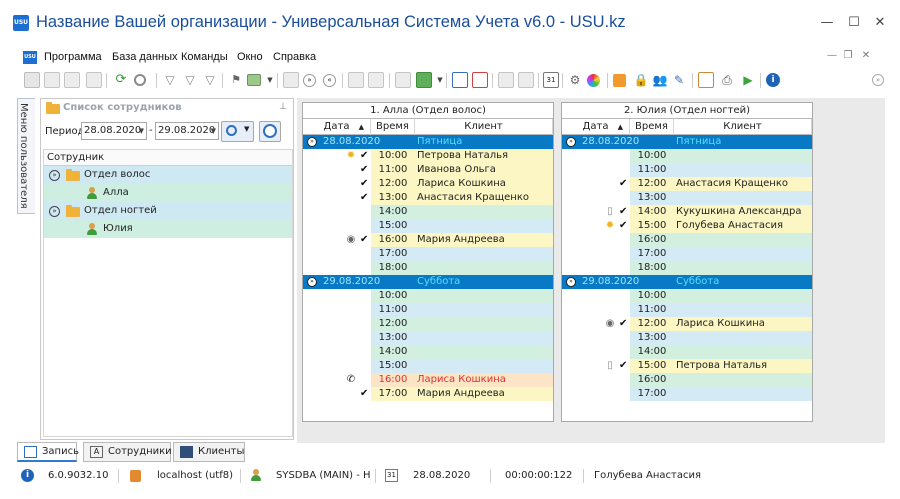 The width and height of the screenshot is (900, 499). What do you see at coordinates (551, 80) in the screenshot?
I see `calendar-icon: 31` at bounding box center [551, 80].